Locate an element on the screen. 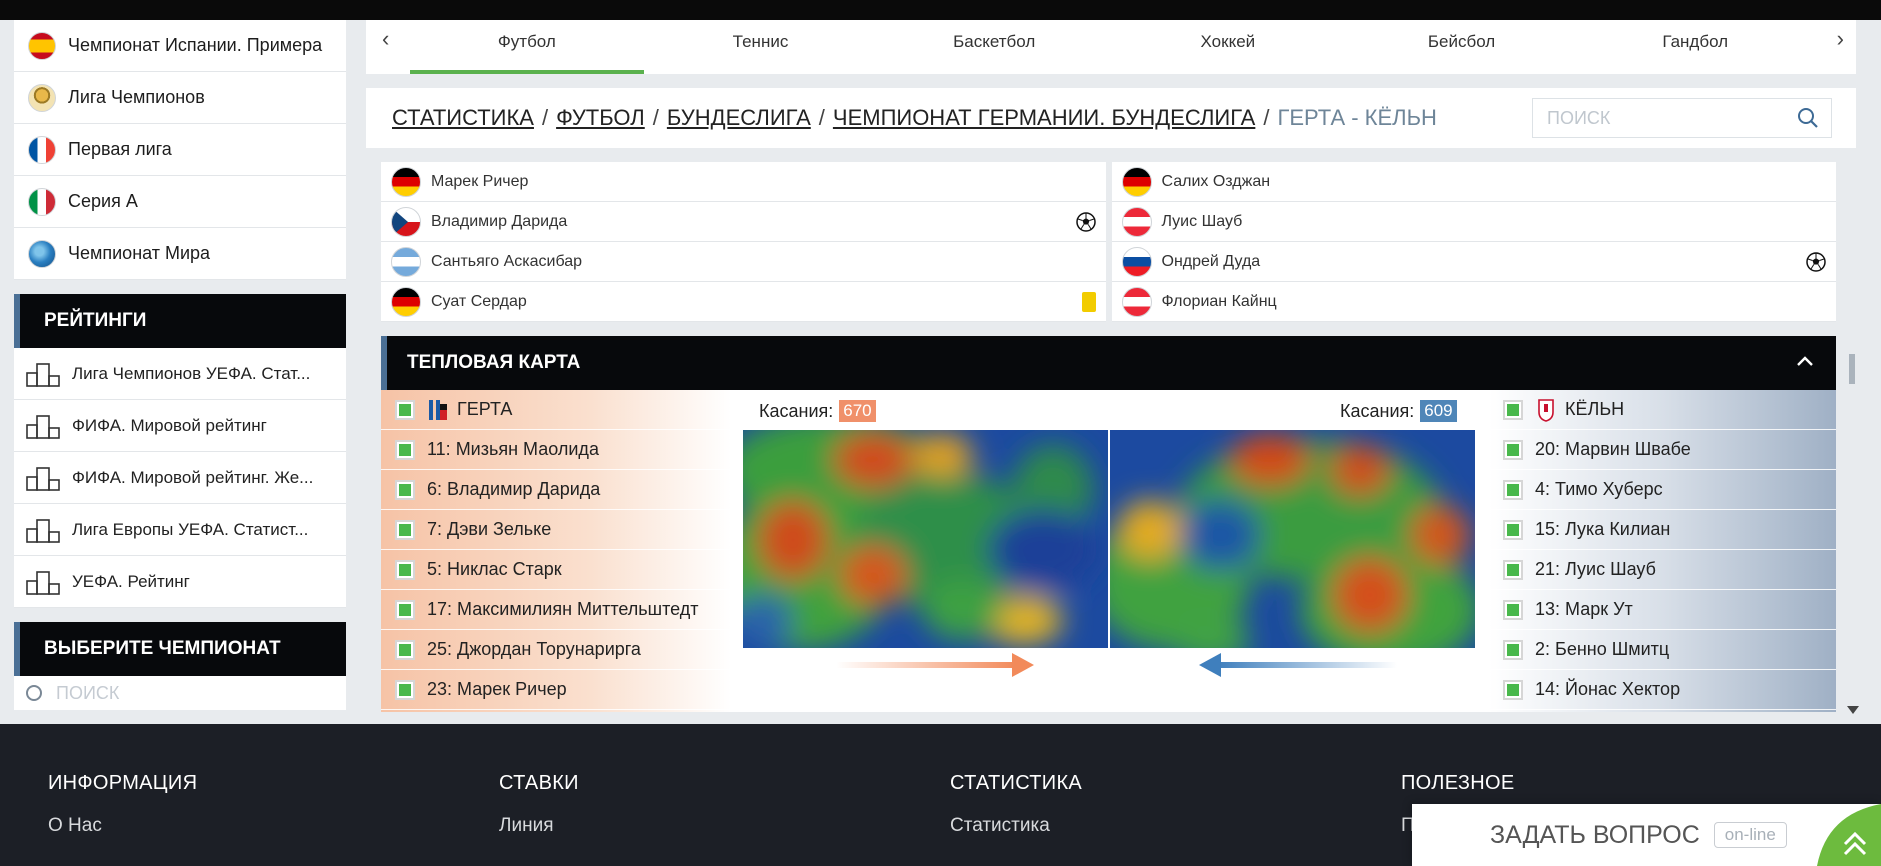 The height and width of the screenshot is (866, 1881). home-player-toggle: 23: Марек Ричер is located at coordinates (556, 690).